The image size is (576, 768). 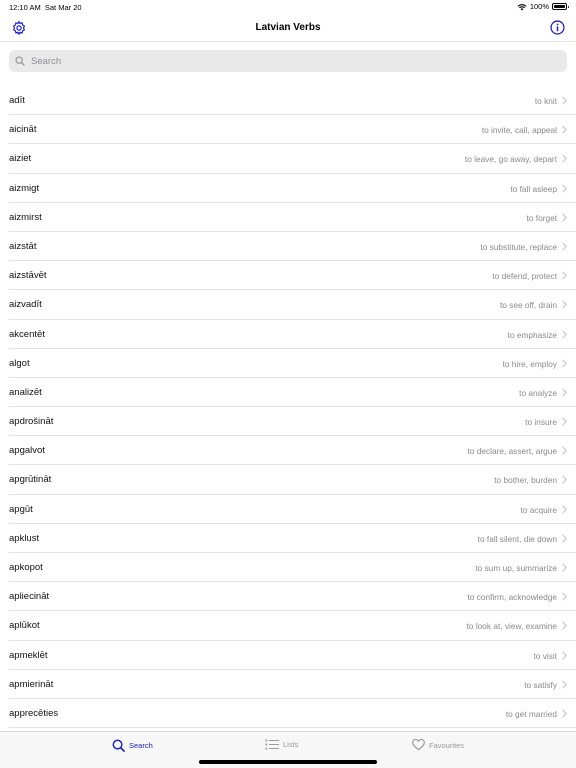 What do you see at coordinates (30, 480) in the screenshot?
I see `verb-label: apgrūtināt` at bounding box center [30, 480].